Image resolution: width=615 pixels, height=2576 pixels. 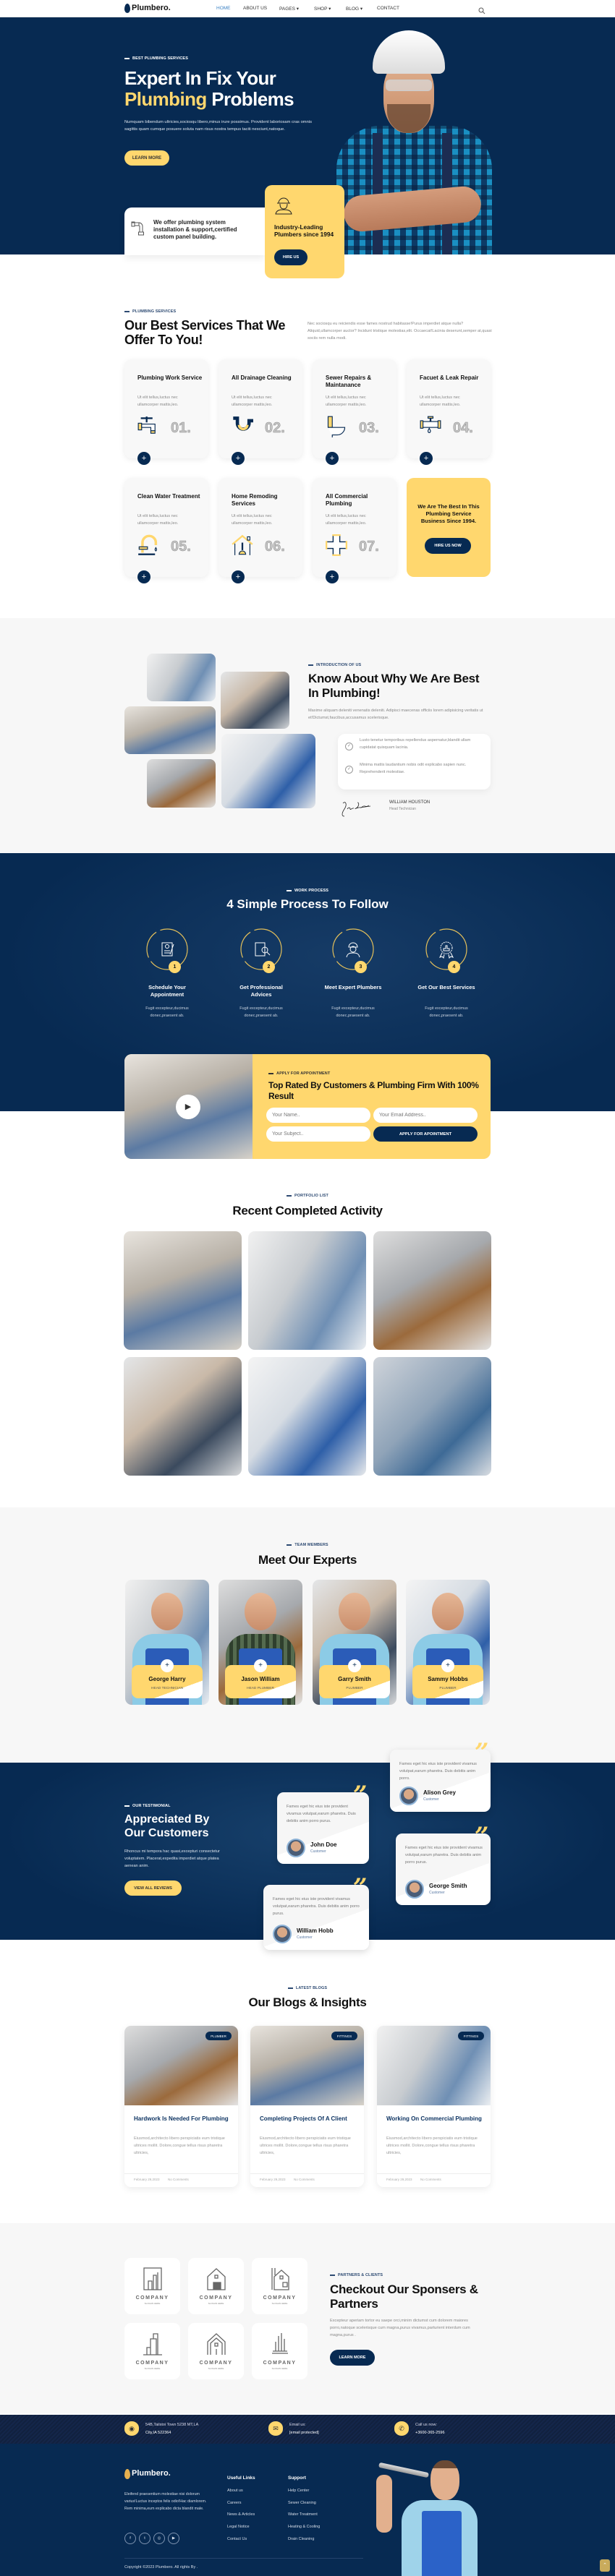 I want to click on footer-logo-icon, so click(x=127, y=2474).